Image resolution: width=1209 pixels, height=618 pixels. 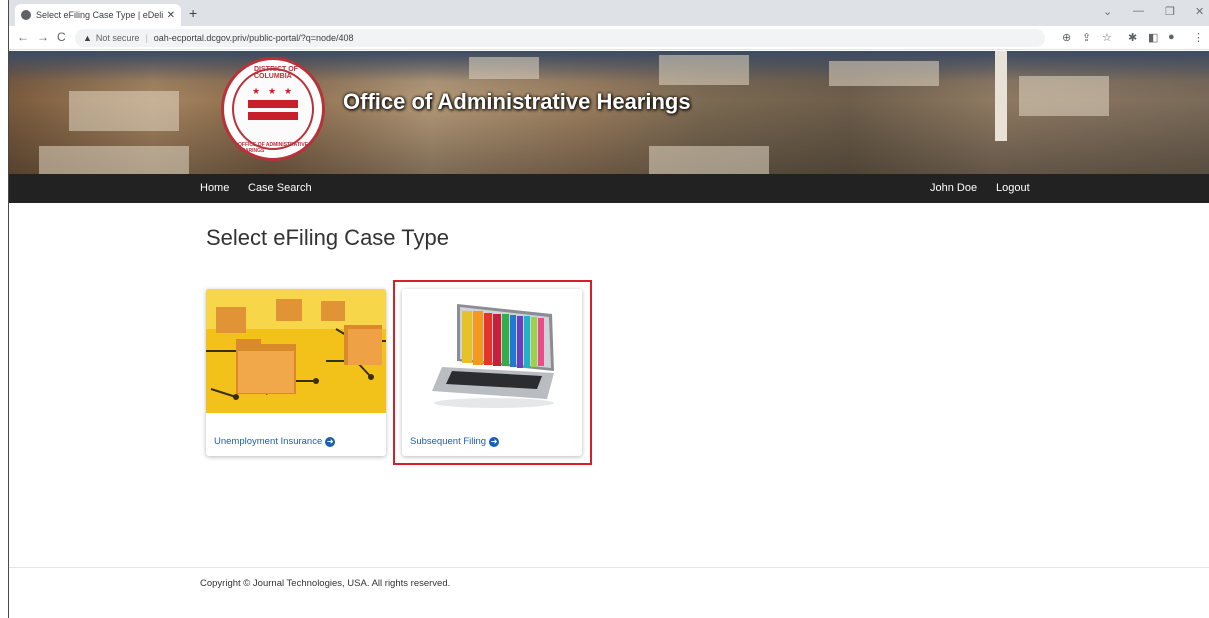 I want to click on case-type-label: Subsequent Filing, so click(x=448, y=441).